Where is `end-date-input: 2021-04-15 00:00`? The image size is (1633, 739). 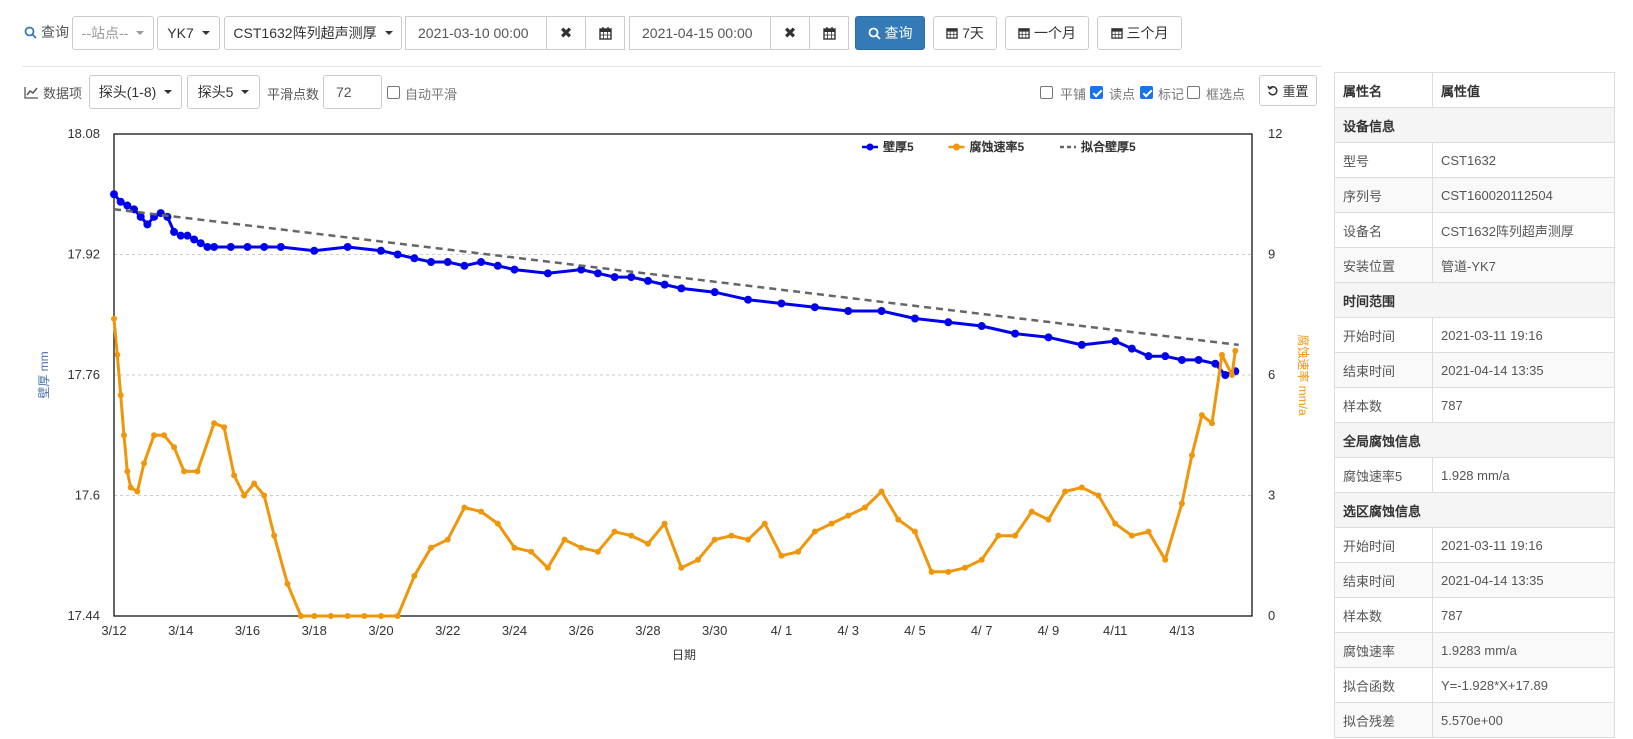 end-date-input: 2021-04-15 00:00 is located at coordinates (700, 33).